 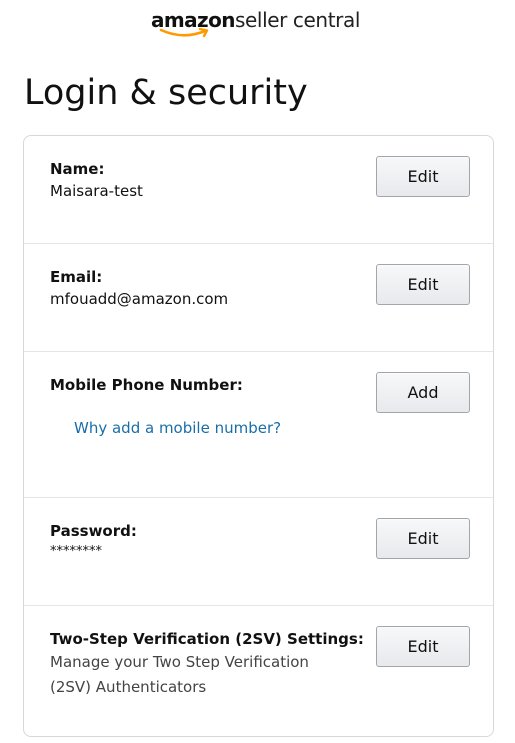 What do you see at coordinates (166, 93) in the screenshot?
I see `page-title: Login & security` at bounding box center [166, 93].